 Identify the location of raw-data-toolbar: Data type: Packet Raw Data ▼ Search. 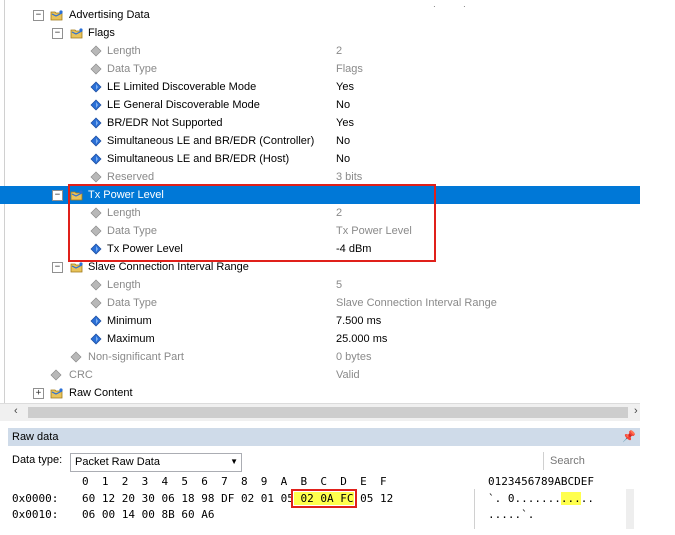
(324, 462).